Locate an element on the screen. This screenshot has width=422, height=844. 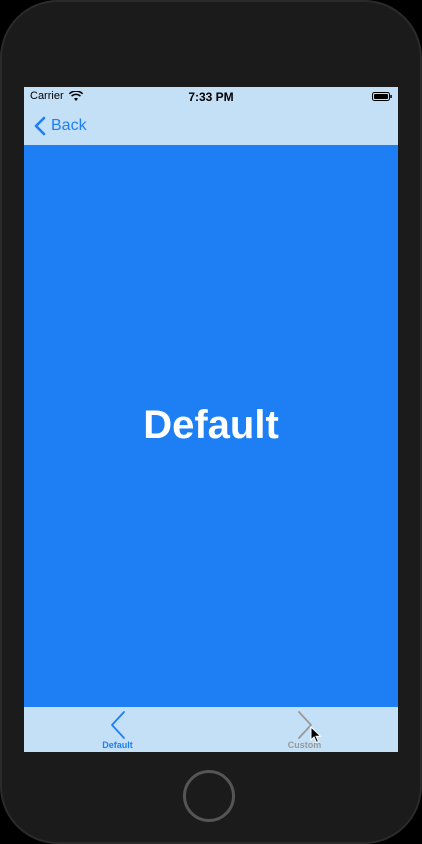
tab-custom-label: Custom is located at coordinates (304, 745).